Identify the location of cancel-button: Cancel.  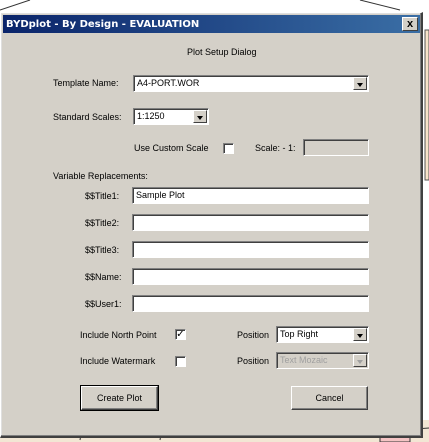
(329, 398).